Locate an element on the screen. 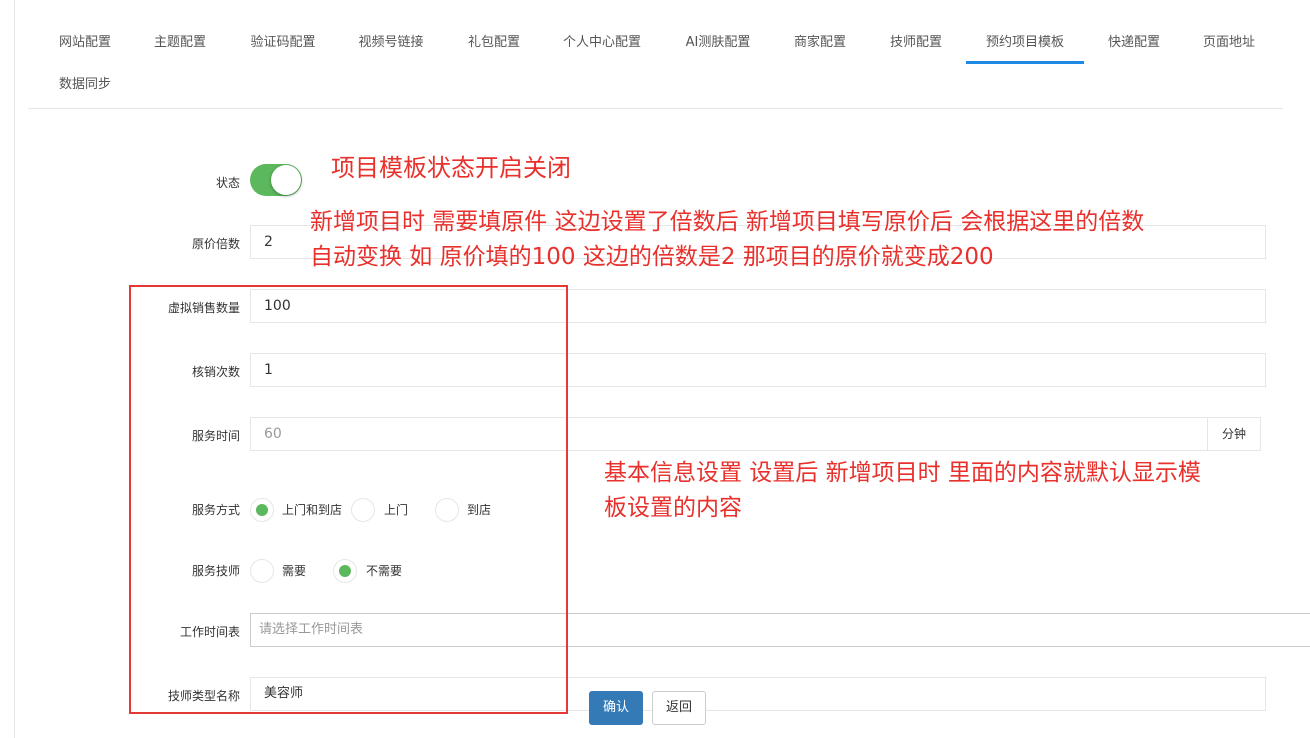  tab-captcha: 验证码配置 is located at coordinates (283, 43).